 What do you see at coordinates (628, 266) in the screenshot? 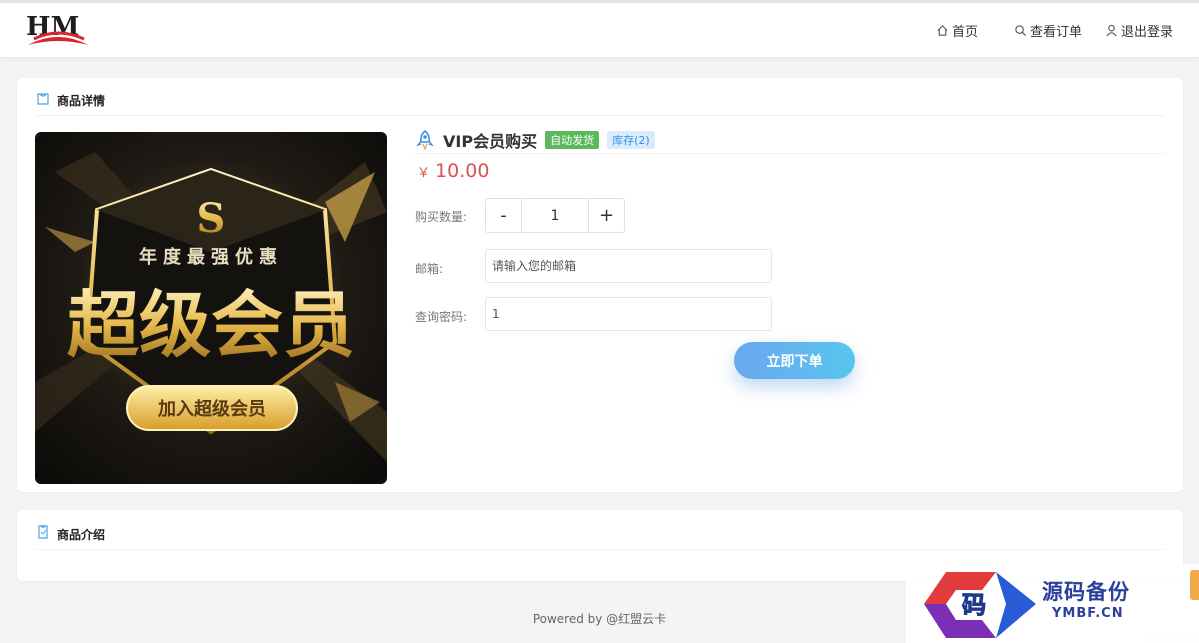
I see `email-field` at bounding box center [628, 266].